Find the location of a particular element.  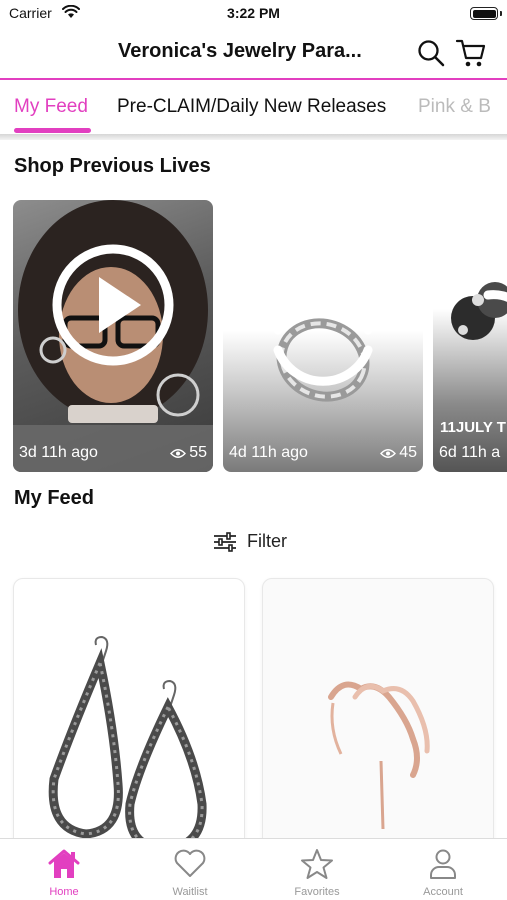

ring-photo is located at coordinates (323, 348).